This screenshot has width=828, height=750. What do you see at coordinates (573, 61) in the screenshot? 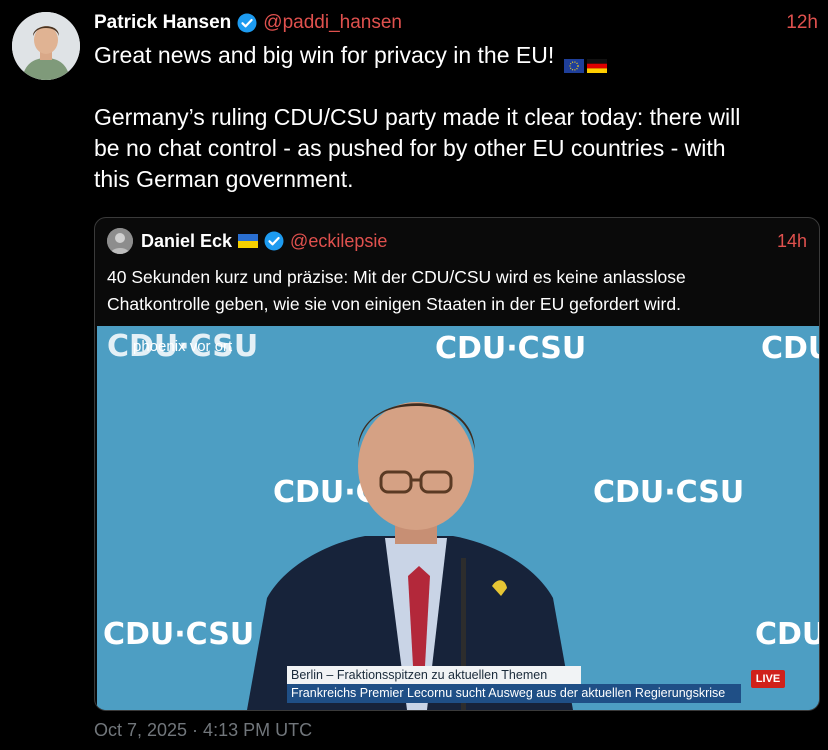
I see `eu-flag-icon` at bounding box center [573, 61].